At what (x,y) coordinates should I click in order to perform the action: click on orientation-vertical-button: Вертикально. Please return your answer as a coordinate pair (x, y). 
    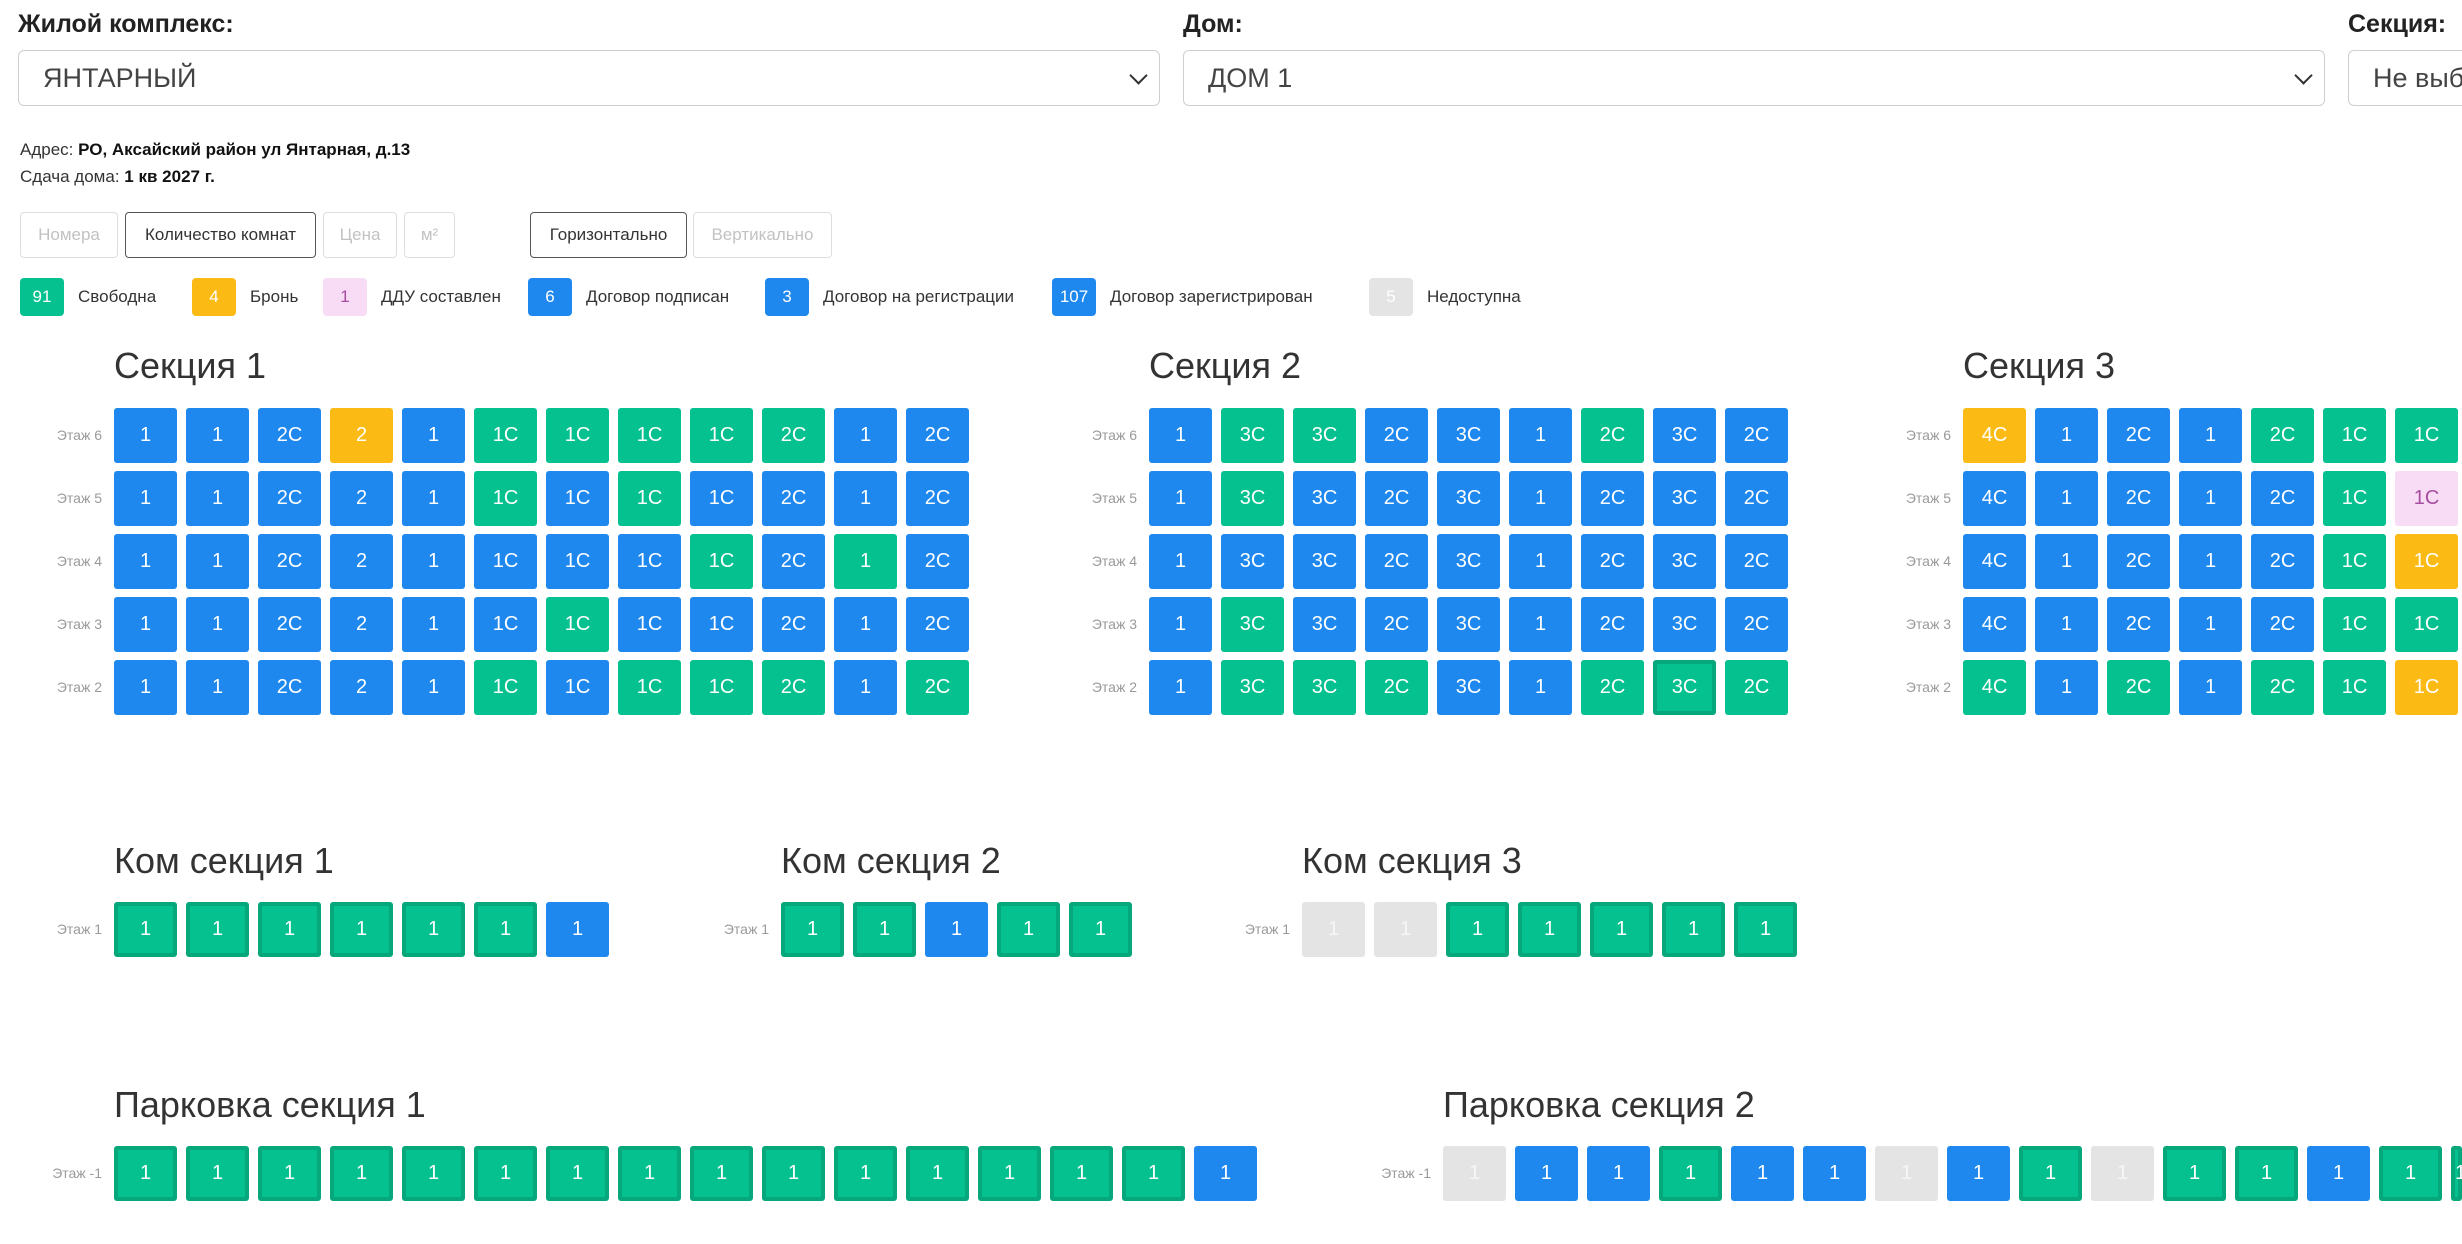
    Looking at the image, I should click on (762, 235).